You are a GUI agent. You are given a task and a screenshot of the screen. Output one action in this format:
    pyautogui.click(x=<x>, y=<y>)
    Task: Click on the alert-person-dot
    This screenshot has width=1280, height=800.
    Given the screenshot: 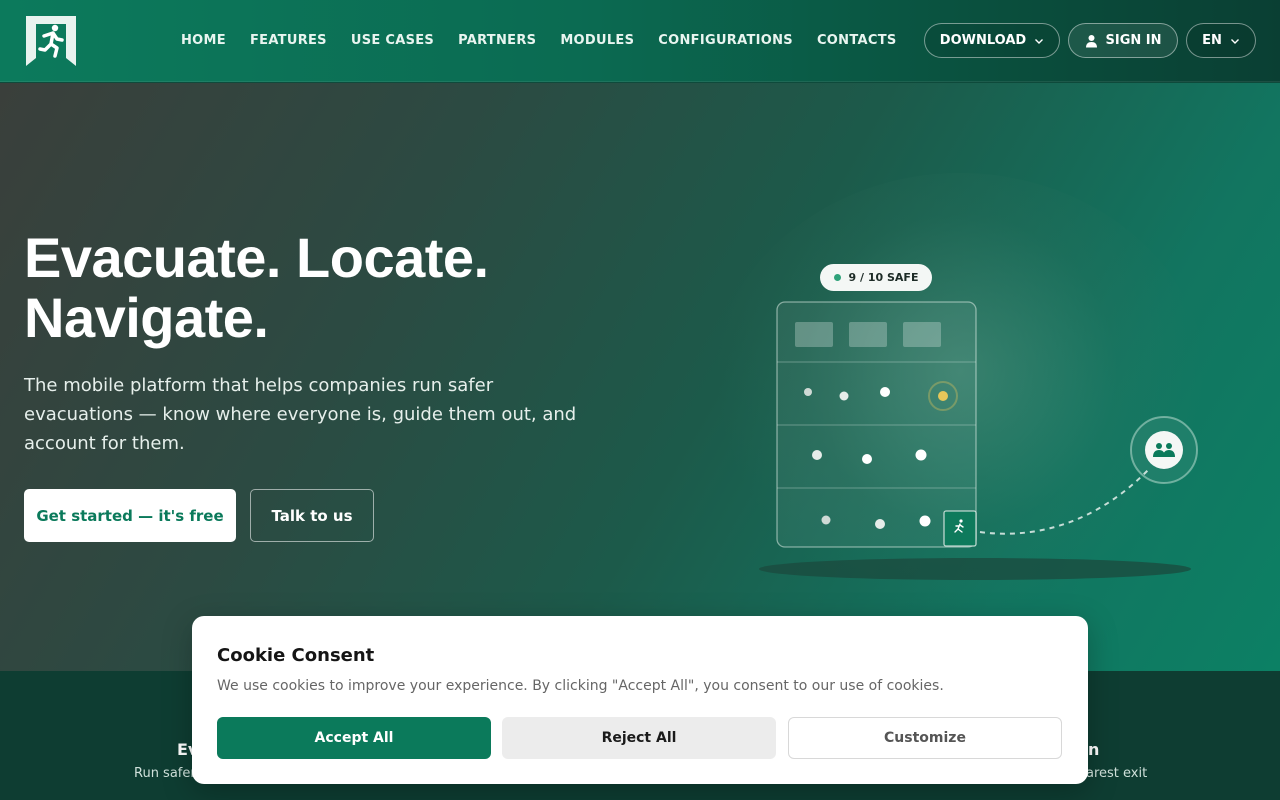 What is the action you would take?
    pyautogui.click(x=943, y=396)
    